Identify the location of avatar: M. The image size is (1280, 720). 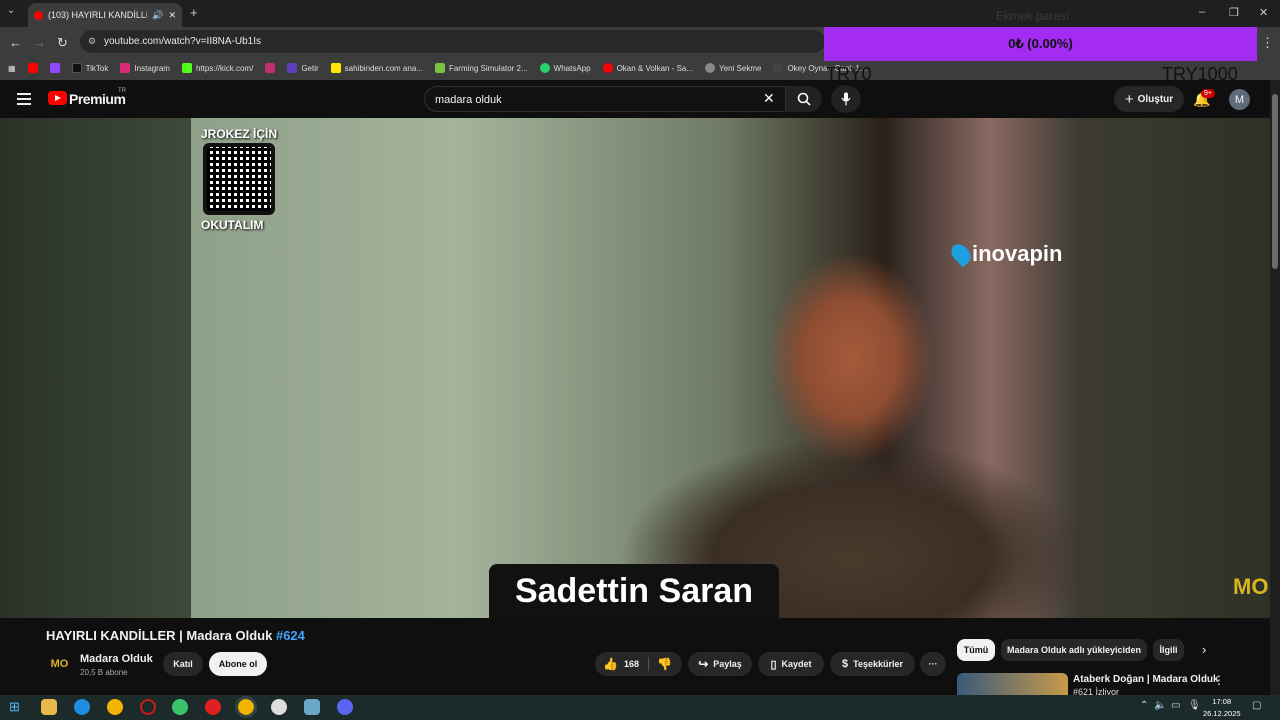
(1239, 99).